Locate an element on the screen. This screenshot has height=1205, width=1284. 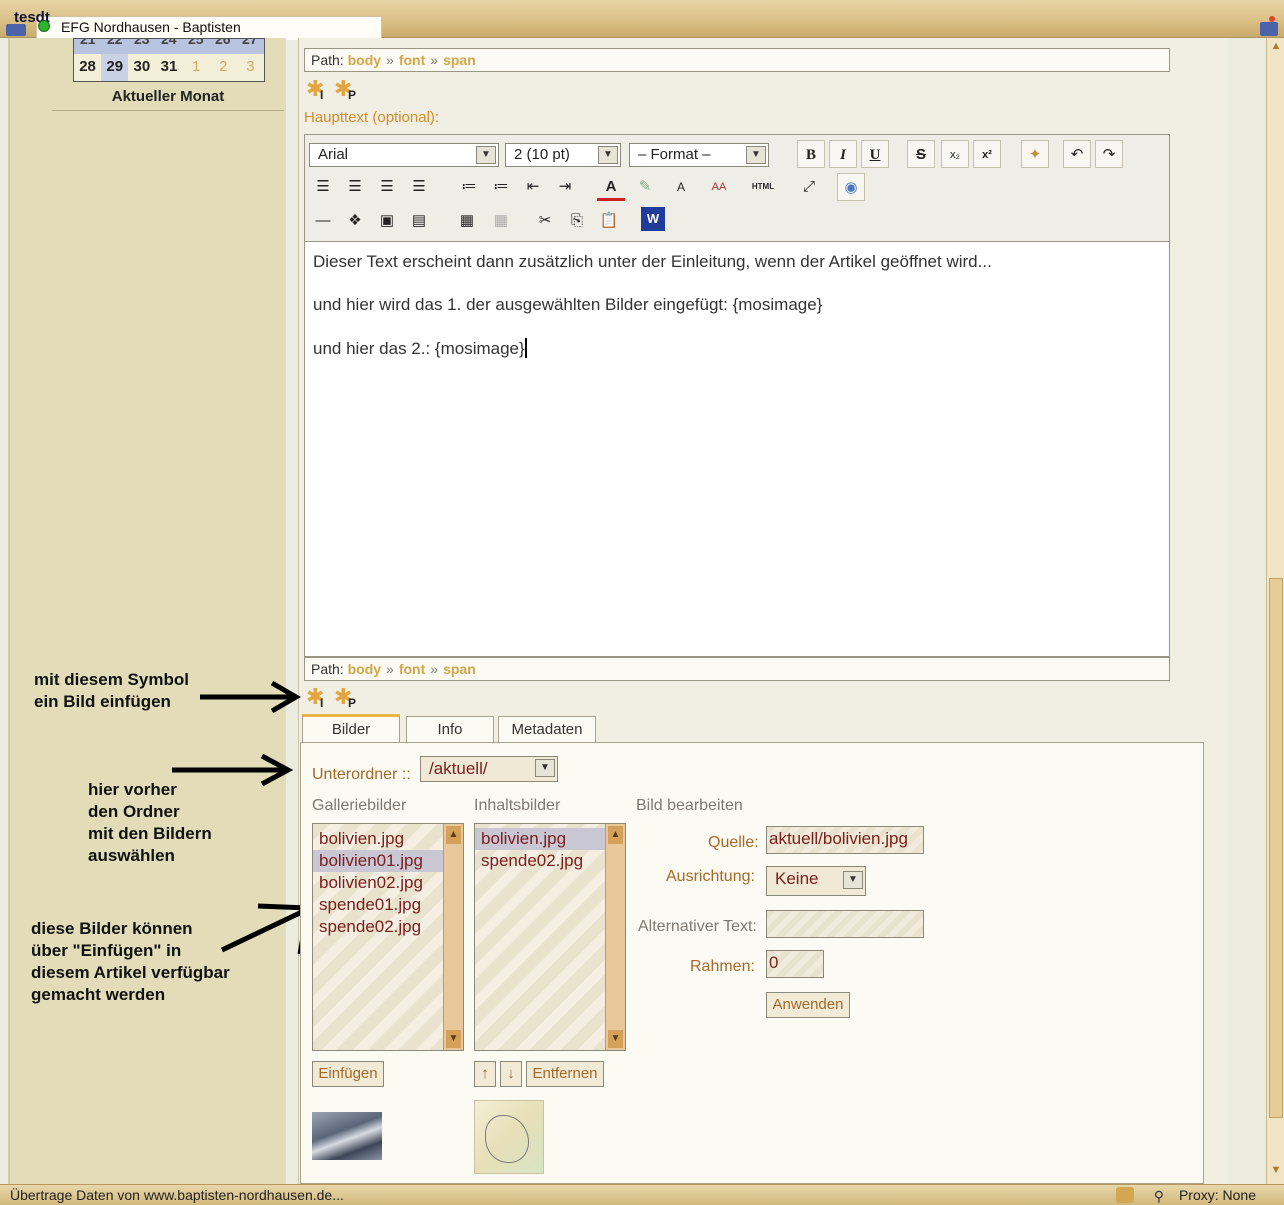
bold-button: B is located at coordinates (811, 154).